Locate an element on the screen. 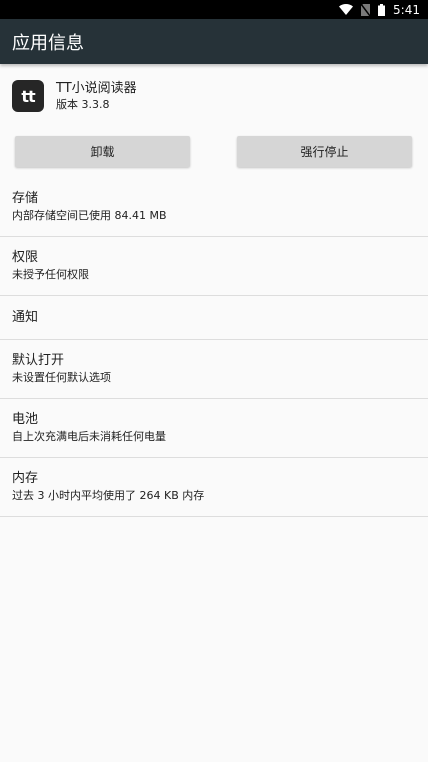 This screenshot has height=762, width=428. no-sim-icon is located at coordinates (366, 9).